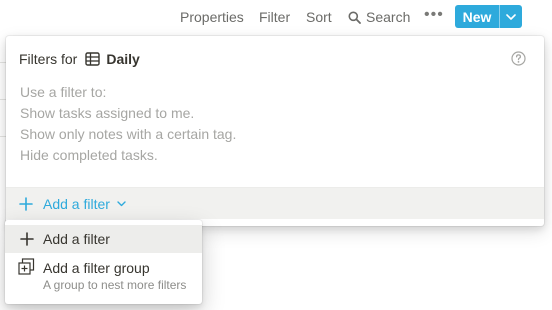  Describe the element at coordinates (76, 203) in the screenshot. I see `add-filter-label: Add a filter` at that location.